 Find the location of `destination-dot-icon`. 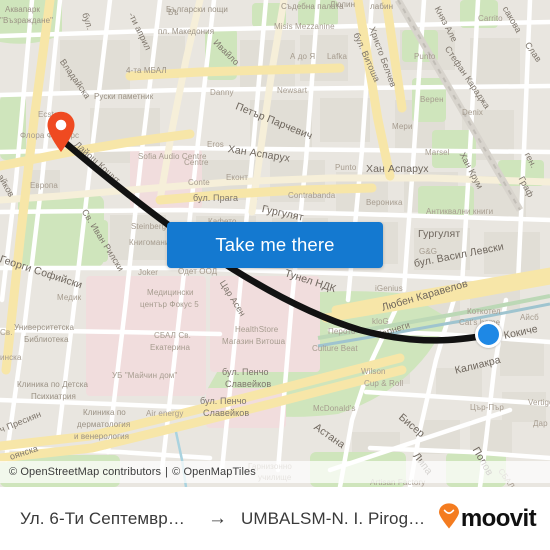

destination-dot-icon is located at coordinates (488, 334).